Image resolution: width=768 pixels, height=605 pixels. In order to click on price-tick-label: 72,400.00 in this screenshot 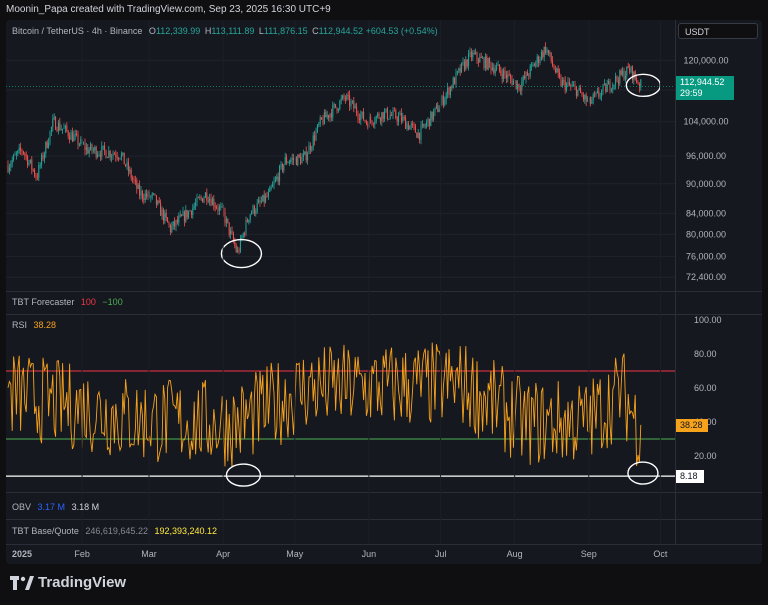, I will do `click(706, 277)`.